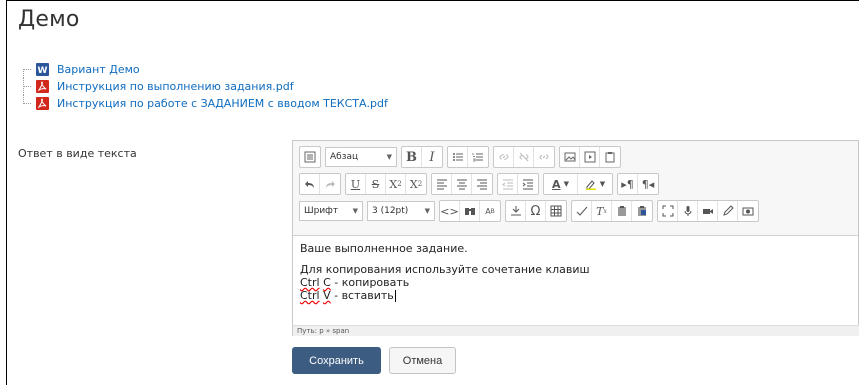 This screenshot has width=859, height=385. I want to click on content-line: Ctrl C - копировать, so click(354, 282).